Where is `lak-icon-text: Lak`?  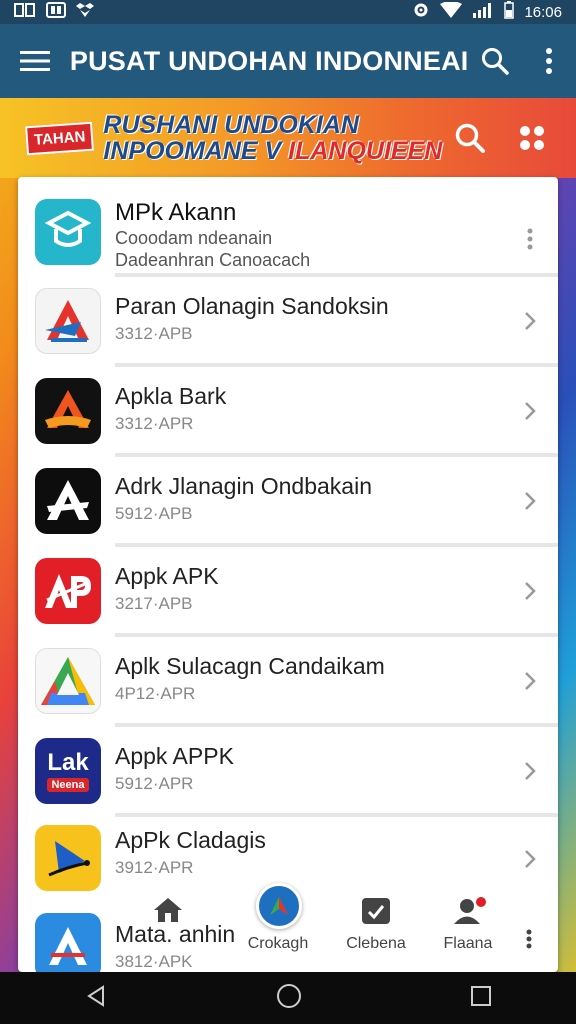 lak-icon-text: Lak is located at coordinates (68, 762).